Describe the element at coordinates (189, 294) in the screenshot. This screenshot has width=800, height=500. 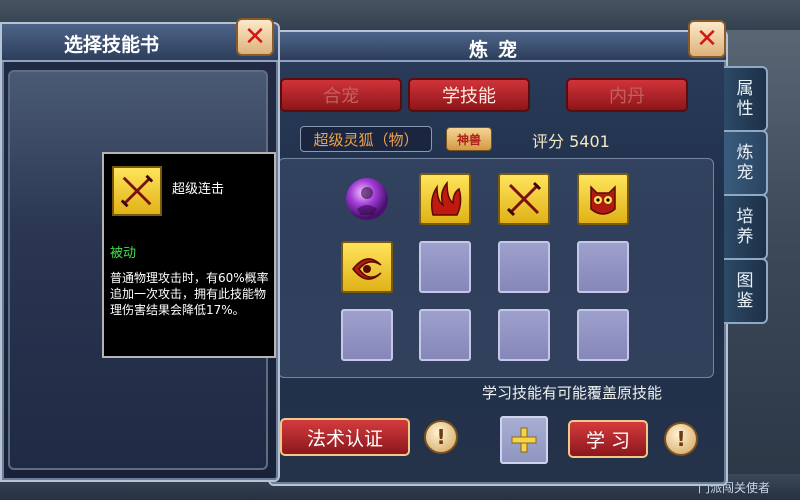
I see `tooltip-skill-description: 普通物理攻击时，有60%概率追加一次攻击，拥有此技能物理伤害结果会降低17%。` at that location.